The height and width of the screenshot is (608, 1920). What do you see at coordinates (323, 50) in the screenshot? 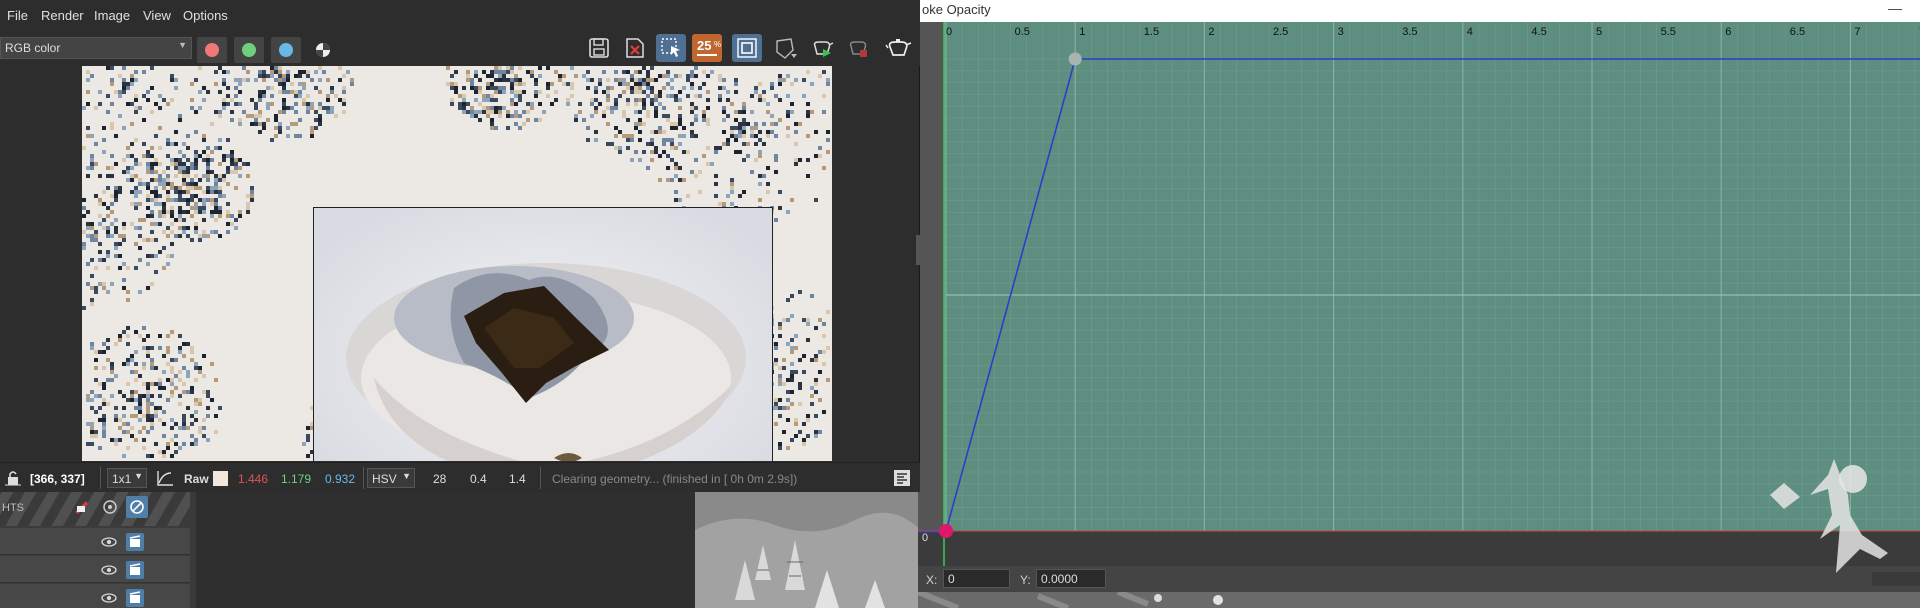
I see `alpha-channel-button` at bounding box center [323, 50].